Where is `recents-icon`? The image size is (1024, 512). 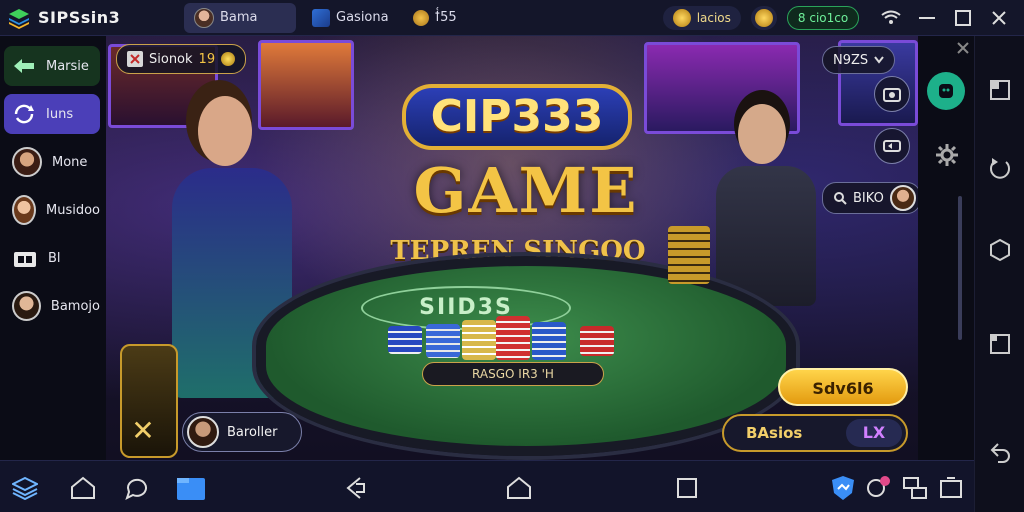
recents-icon is located at coordinates (1000, 90).